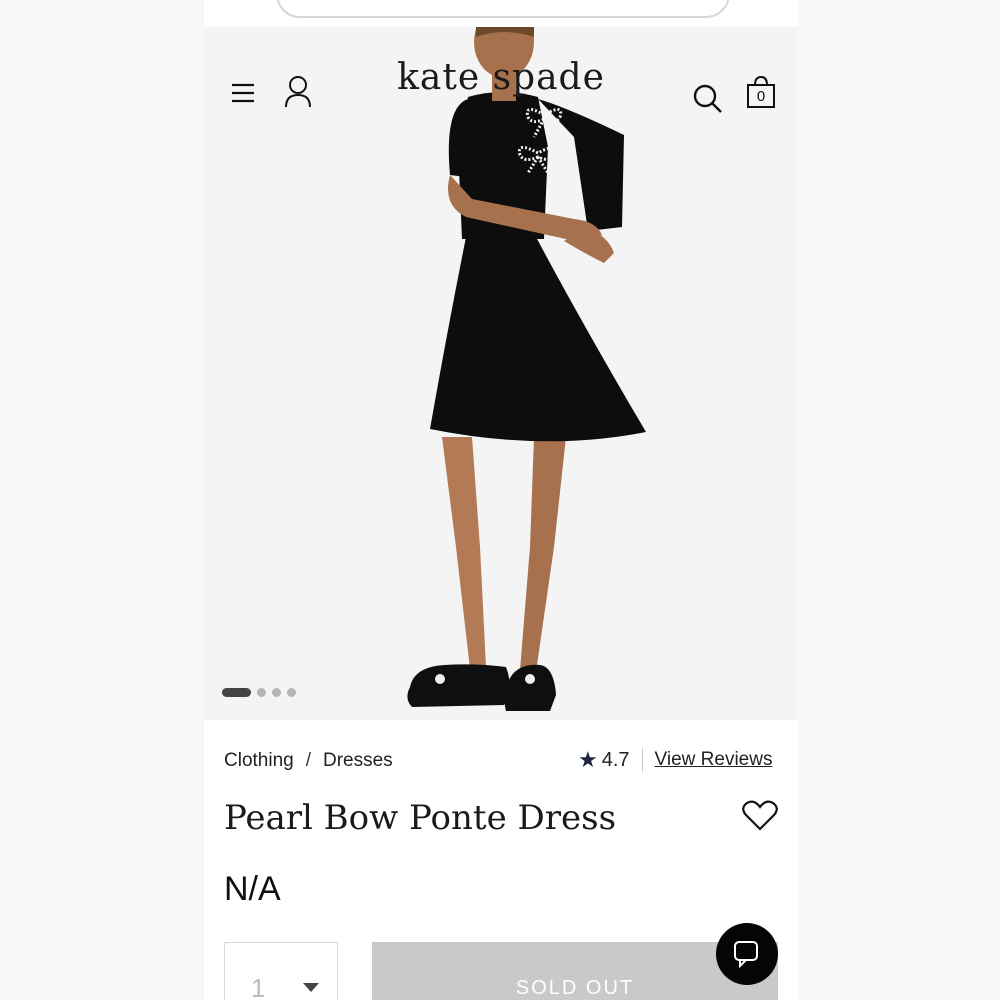 The width and height of the screenshot is (1000, 1000). Describe the element at coordinates (258, 986) in the screenshot. I see `quantity-value: 1` at that location.